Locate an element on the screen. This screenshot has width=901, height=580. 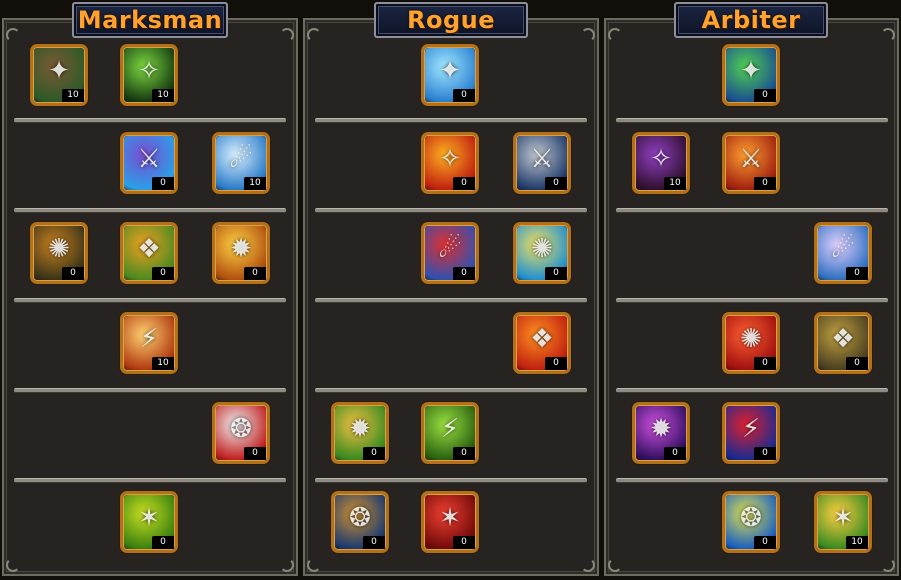
skill-slot: ✶ 10 is located at coordinates (843, 522).